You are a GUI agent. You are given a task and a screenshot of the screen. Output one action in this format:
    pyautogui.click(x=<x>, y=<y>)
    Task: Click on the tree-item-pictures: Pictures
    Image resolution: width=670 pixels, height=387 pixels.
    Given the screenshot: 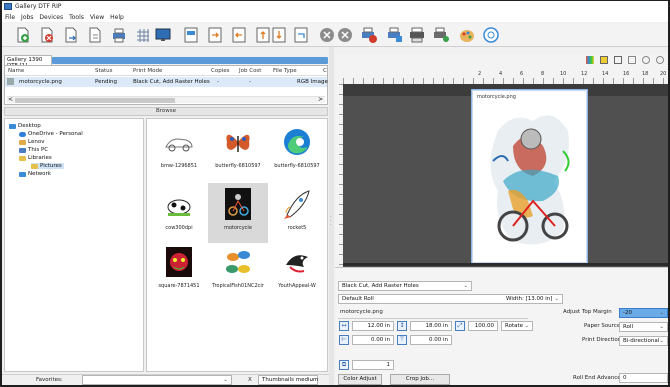 What is the action you would take?
    pyautogui.click(x=47, y=166)
    